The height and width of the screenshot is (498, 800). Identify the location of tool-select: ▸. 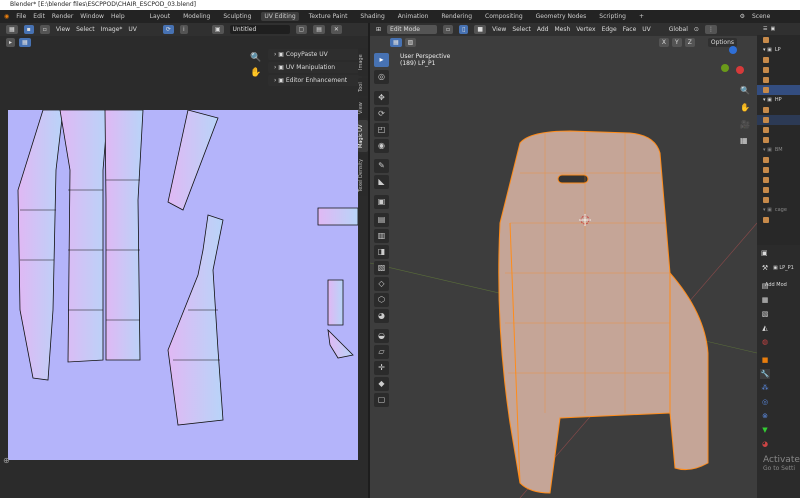
(381, 60).